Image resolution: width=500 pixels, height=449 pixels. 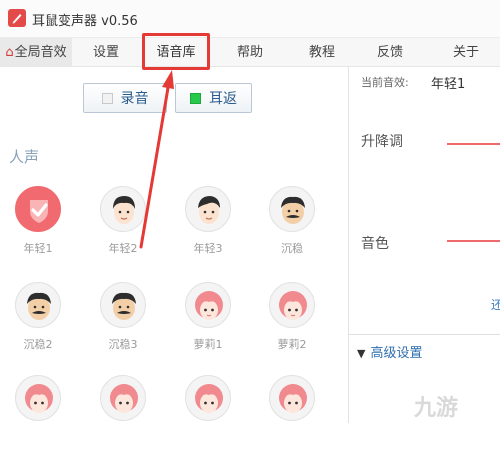 What do you see at coordinates (208, 248) in the screenshot?
I see `voice-name: 年轻3` at bounding box center [208, 248].